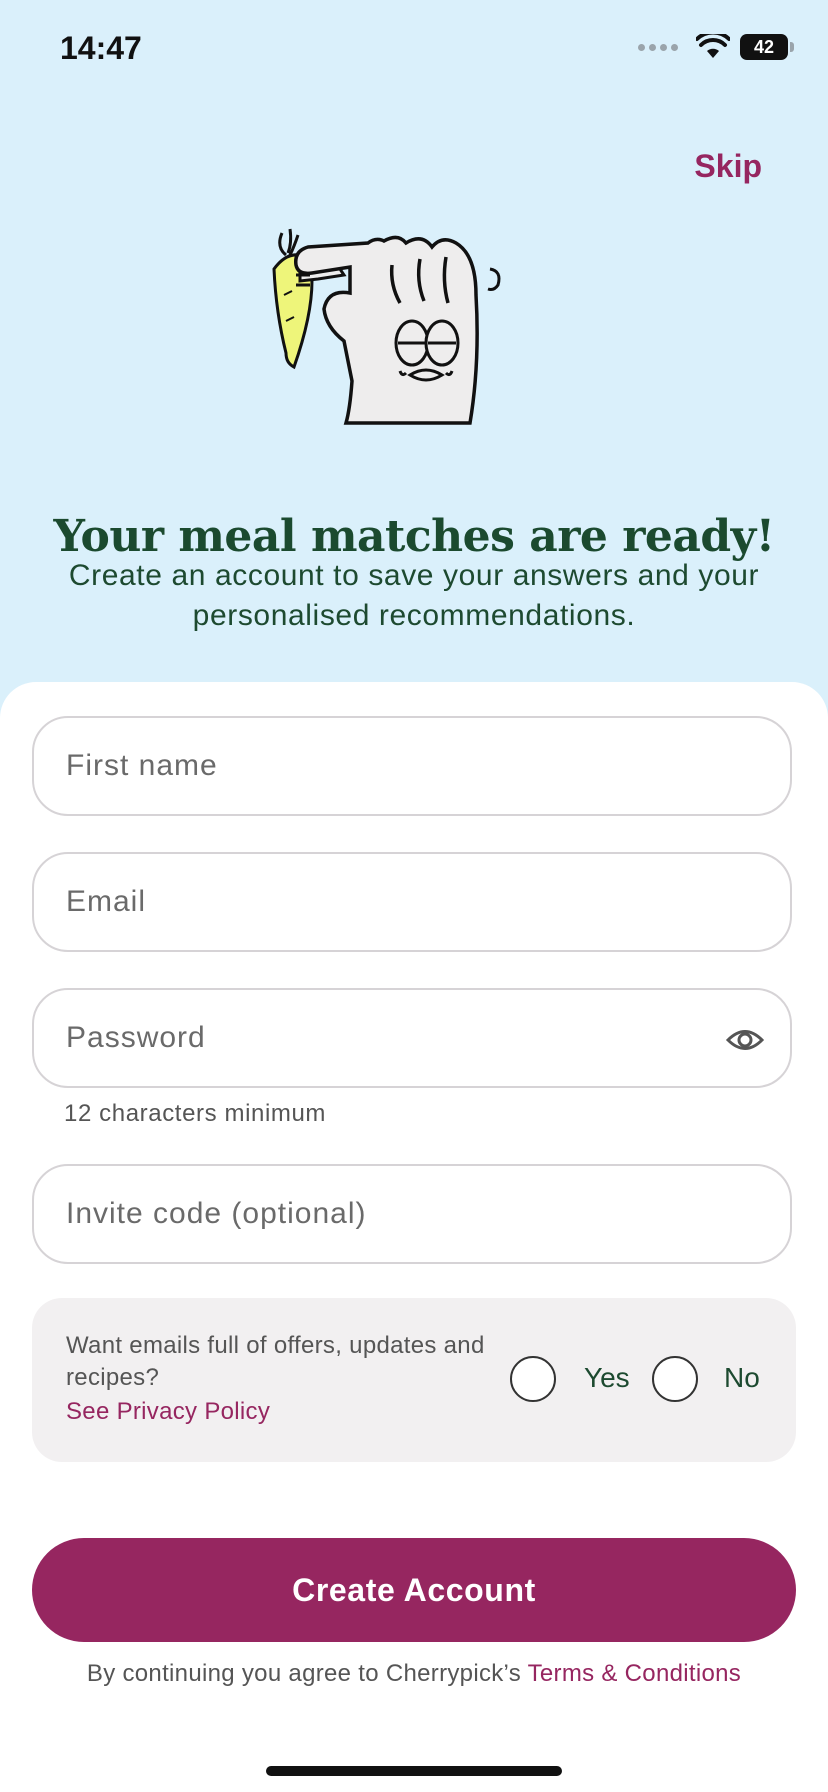  I want to click on invite-code-input, so click(427, 1214).